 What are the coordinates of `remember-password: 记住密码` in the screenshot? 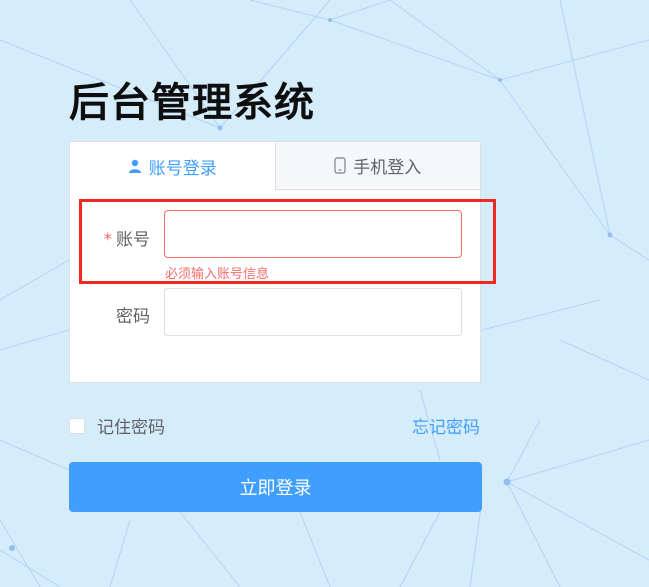 It's located at (117, 425).